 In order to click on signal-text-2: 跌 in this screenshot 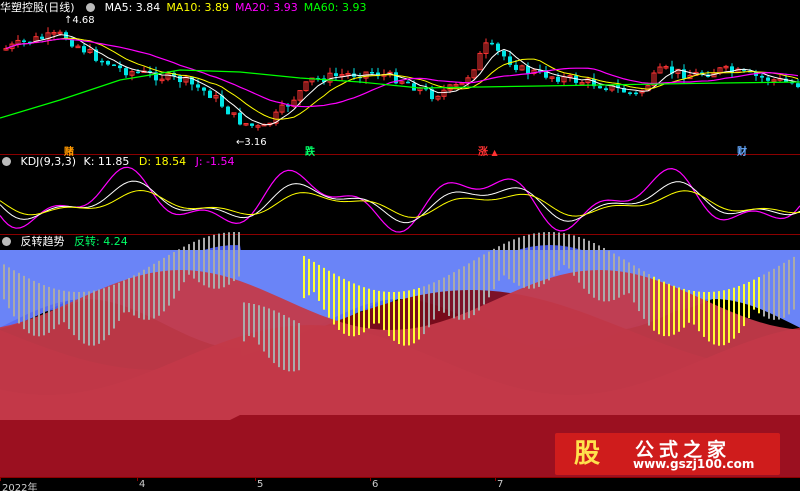, I will do `click(310, 152)`.